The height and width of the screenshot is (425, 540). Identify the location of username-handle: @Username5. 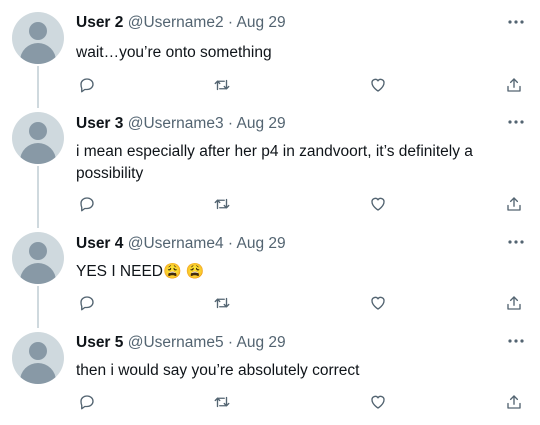
(176, 342).